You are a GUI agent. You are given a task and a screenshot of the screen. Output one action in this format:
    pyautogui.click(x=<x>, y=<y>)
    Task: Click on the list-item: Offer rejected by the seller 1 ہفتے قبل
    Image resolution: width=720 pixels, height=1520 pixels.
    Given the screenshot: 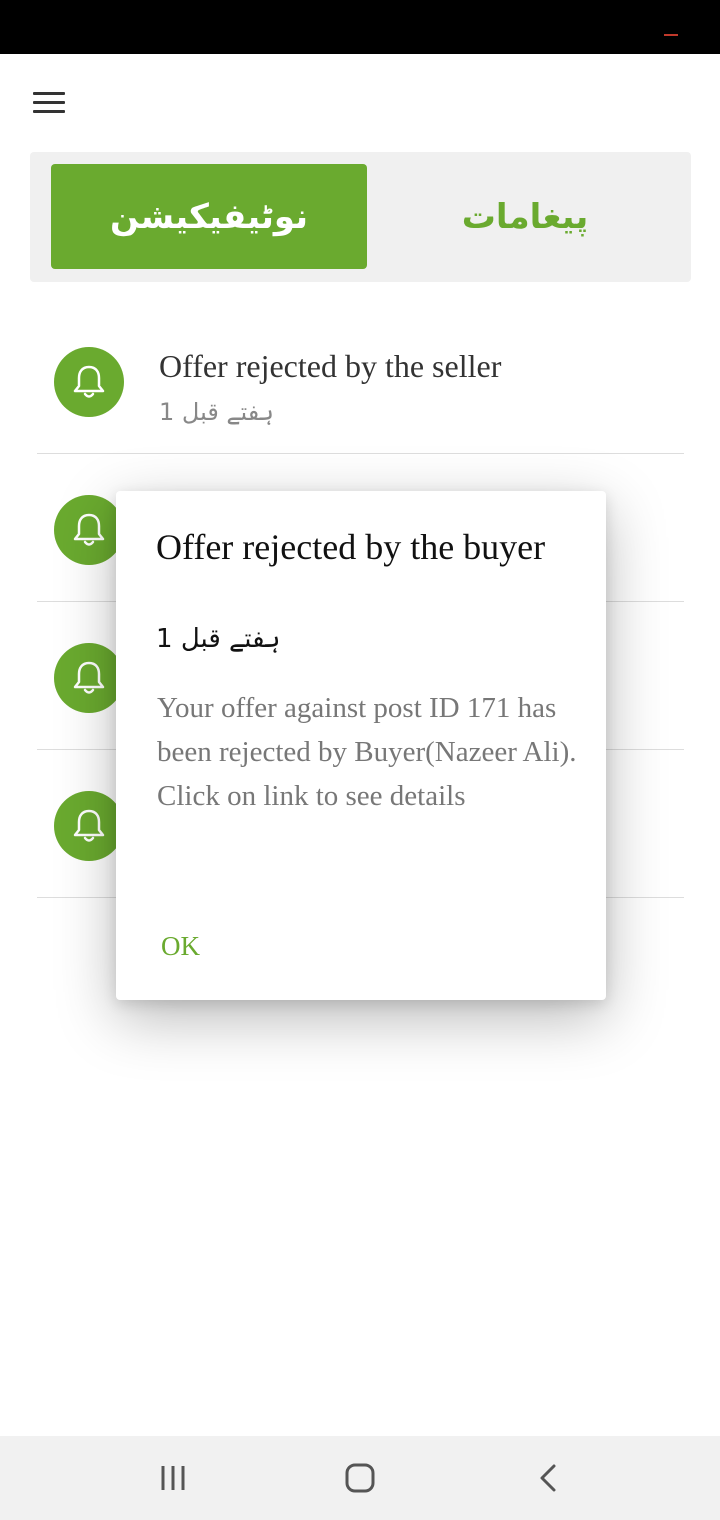 What is the action you would take?
    pyautogui.click(x=360, y=380)
    